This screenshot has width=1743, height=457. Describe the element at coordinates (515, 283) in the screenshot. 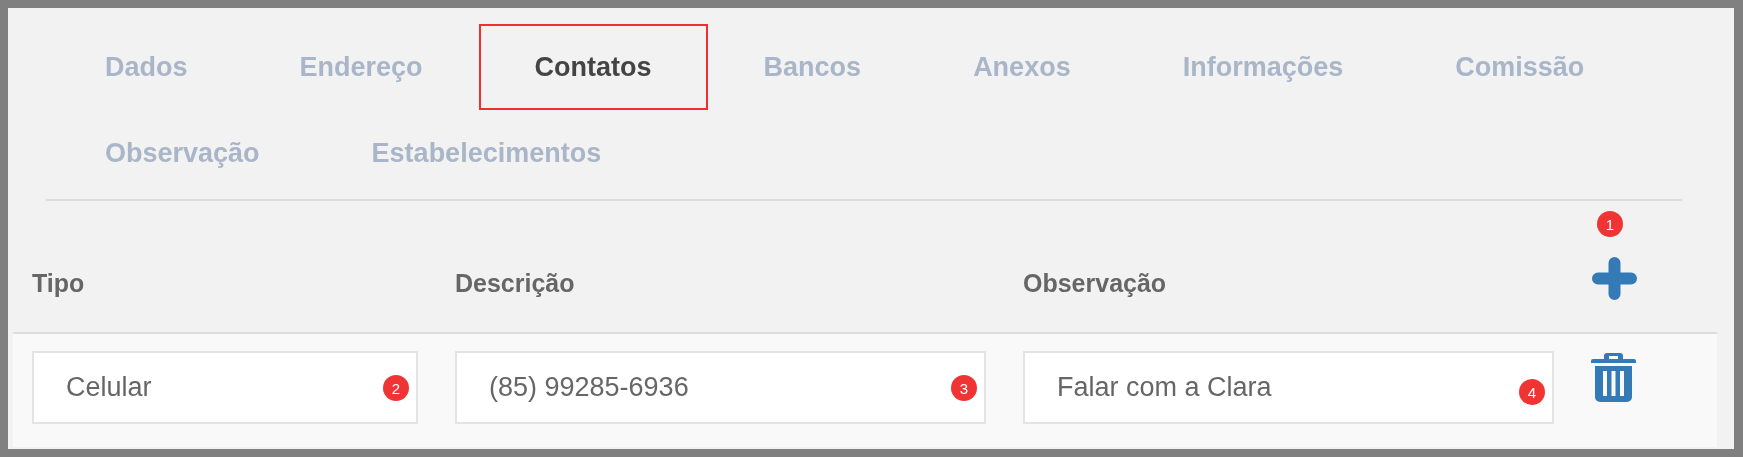

I see `column-header: Descrição` at that location.